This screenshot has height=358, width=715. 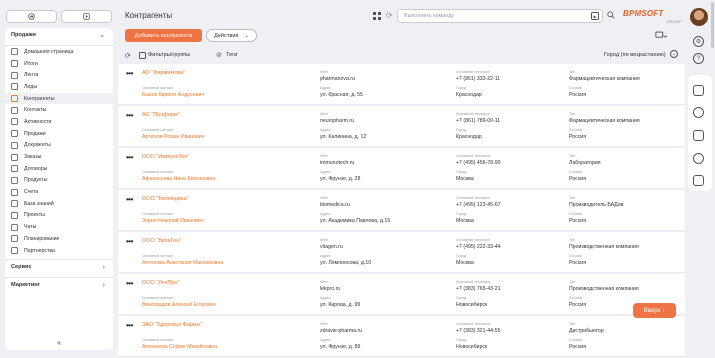 I want to click on sidebar-item: Документы, so click(x=59, y=146).